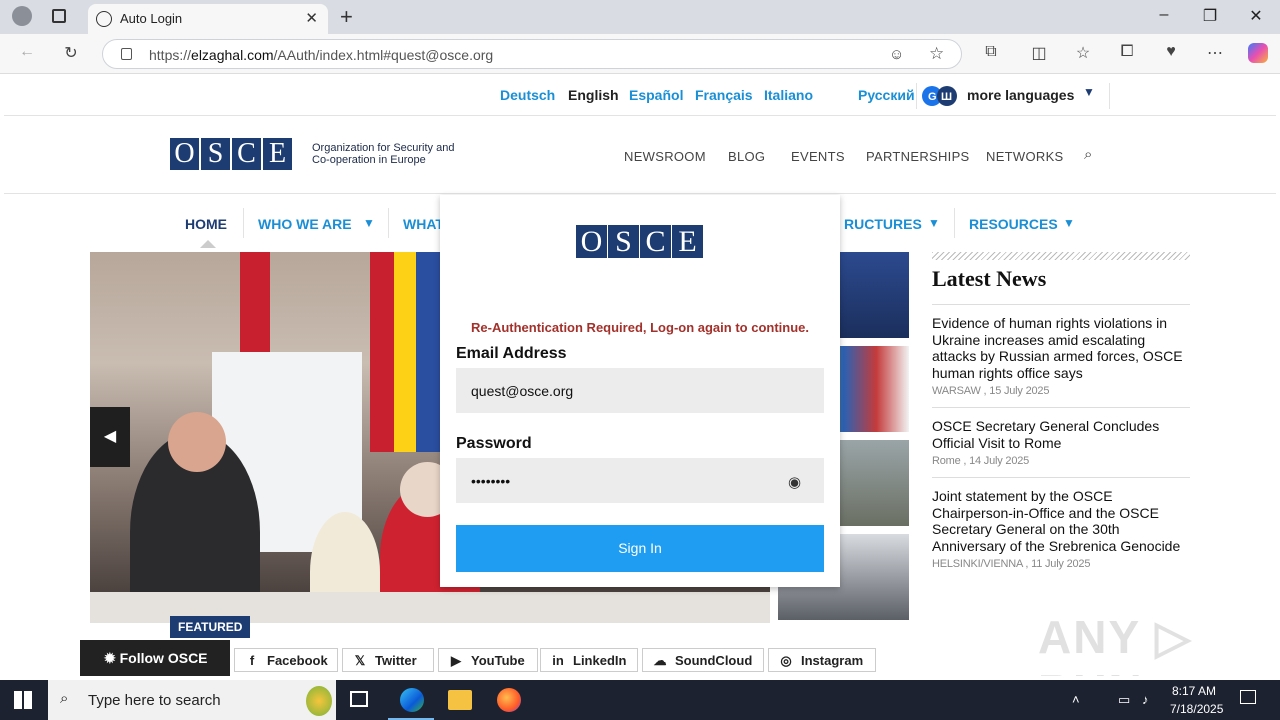 Image resolution: width=1280 pixels, height=720 pixels. Describe the element at coordinates (423, 224) in the screenshot. I see `nav-what-we-do: WHAT` at that location.